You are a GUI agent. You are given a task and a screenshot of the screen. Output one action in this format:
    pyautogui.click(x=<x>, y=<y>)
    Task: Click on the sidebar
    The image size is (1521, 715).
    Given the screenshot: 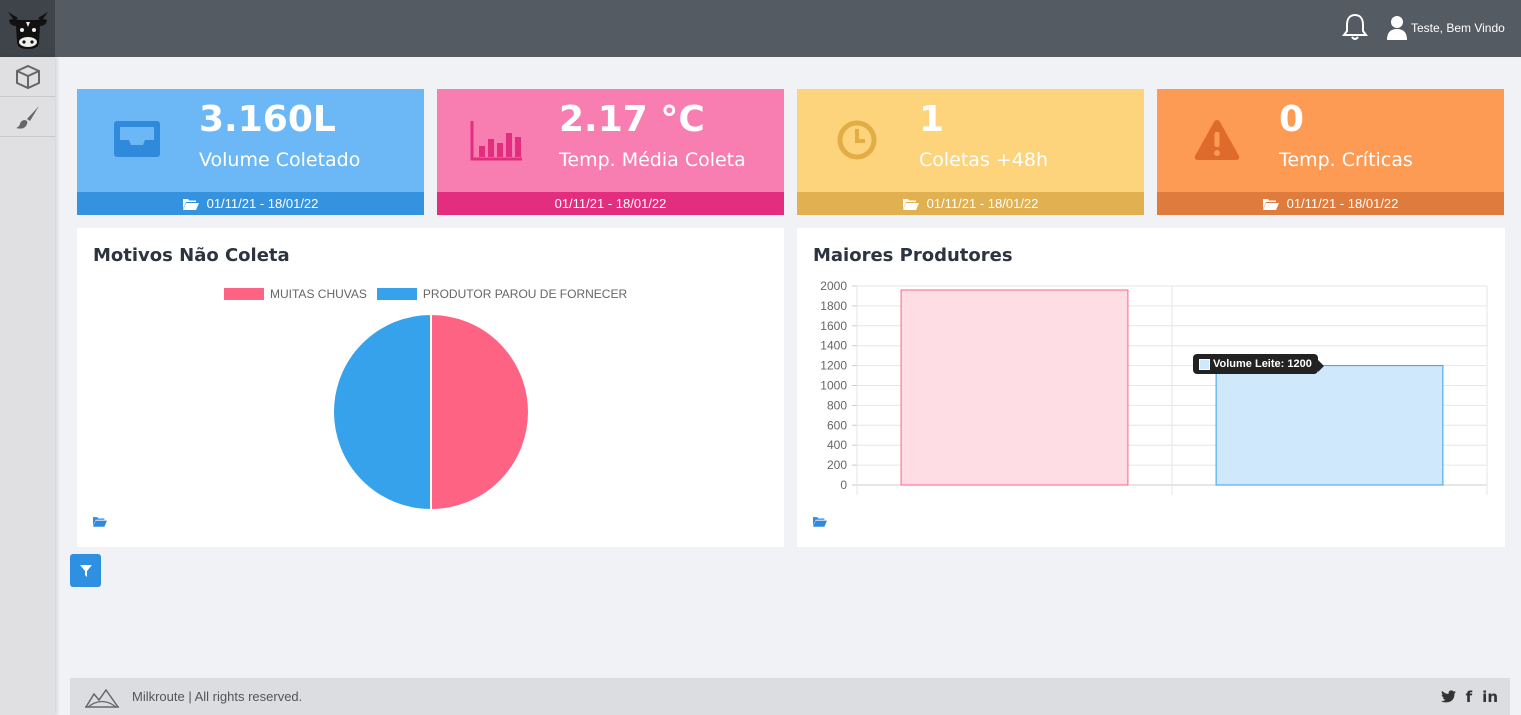 What is the action you would take?
    pyautogui.click(x=27, y=386)
    